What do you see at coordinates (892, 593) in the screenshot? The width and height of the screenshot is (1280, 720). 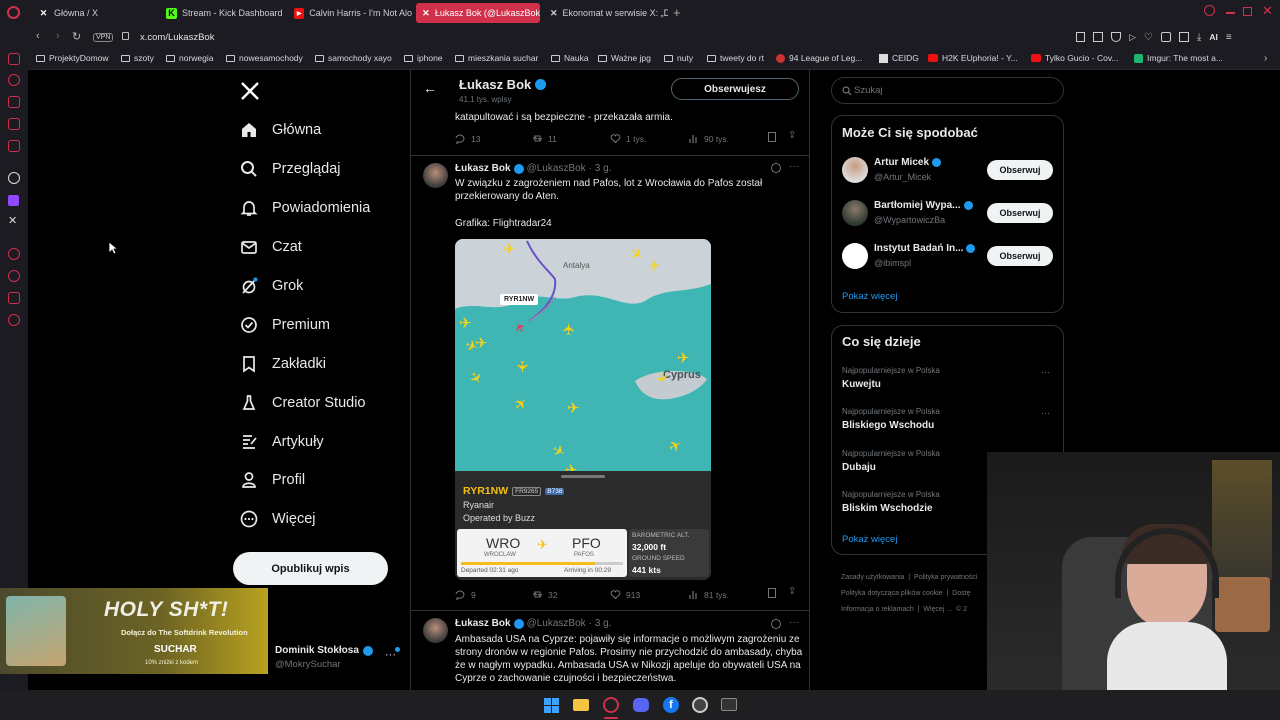 I see `footer-link: Polityka dotycząca plików cookie` at bounding box center [892, 593].